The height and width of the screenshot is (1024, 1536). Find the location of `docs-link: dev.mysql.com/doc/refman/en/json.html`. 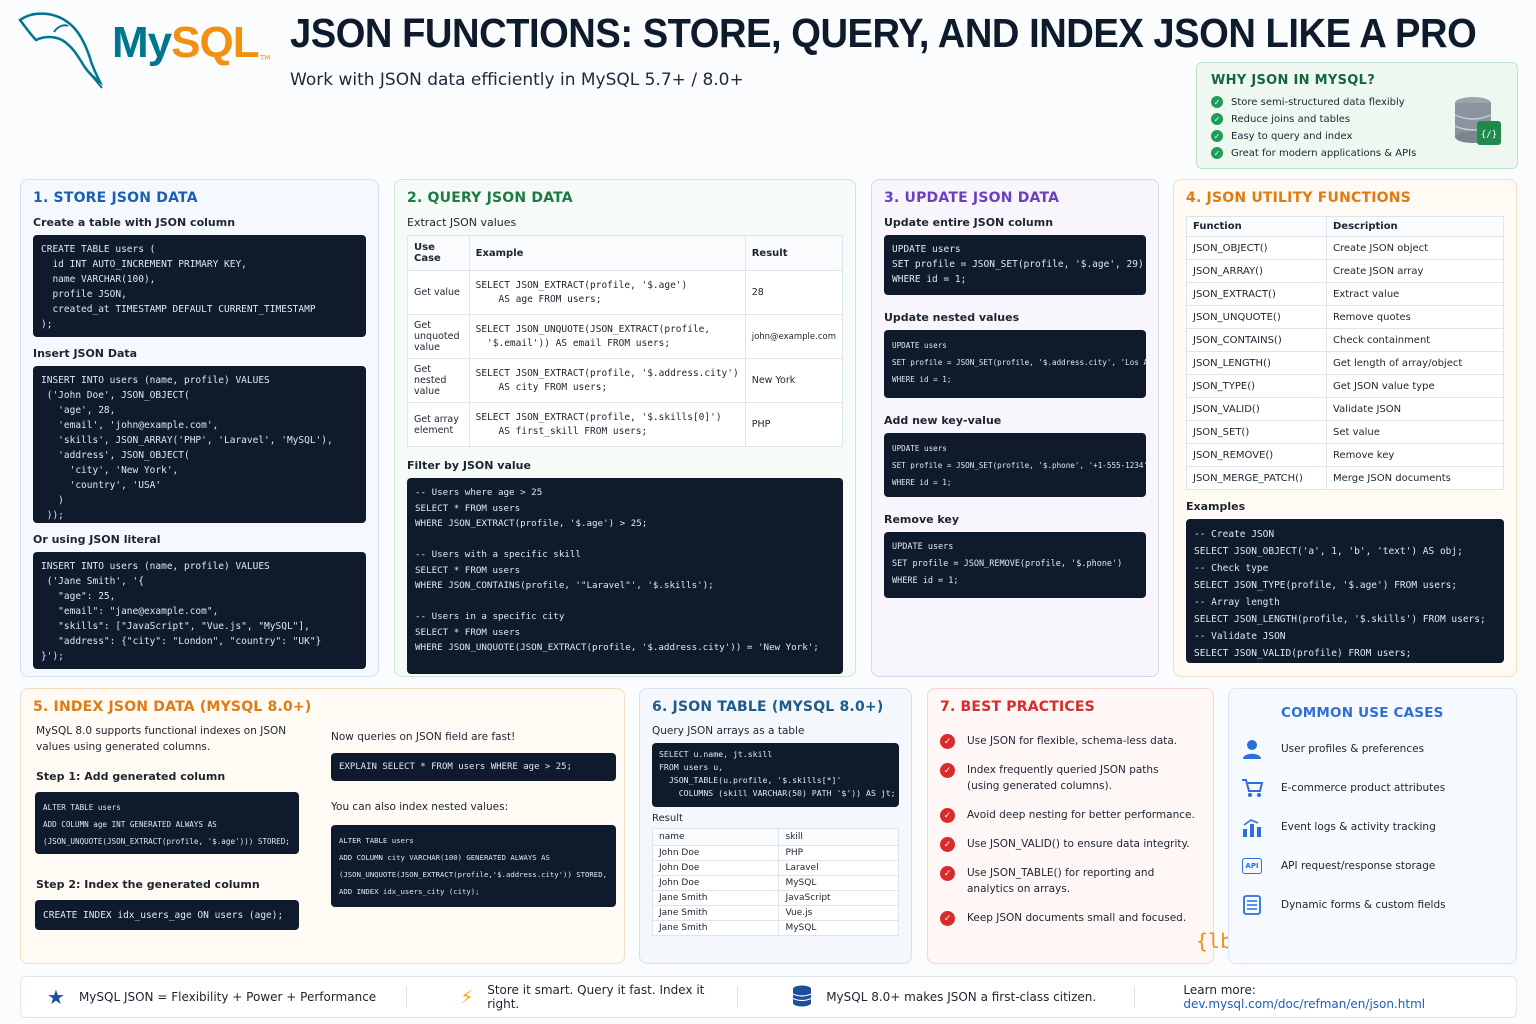

docs-link: dev.mysql.com/doc/refman/en/json.html is located at coordinates (1304, 1004).